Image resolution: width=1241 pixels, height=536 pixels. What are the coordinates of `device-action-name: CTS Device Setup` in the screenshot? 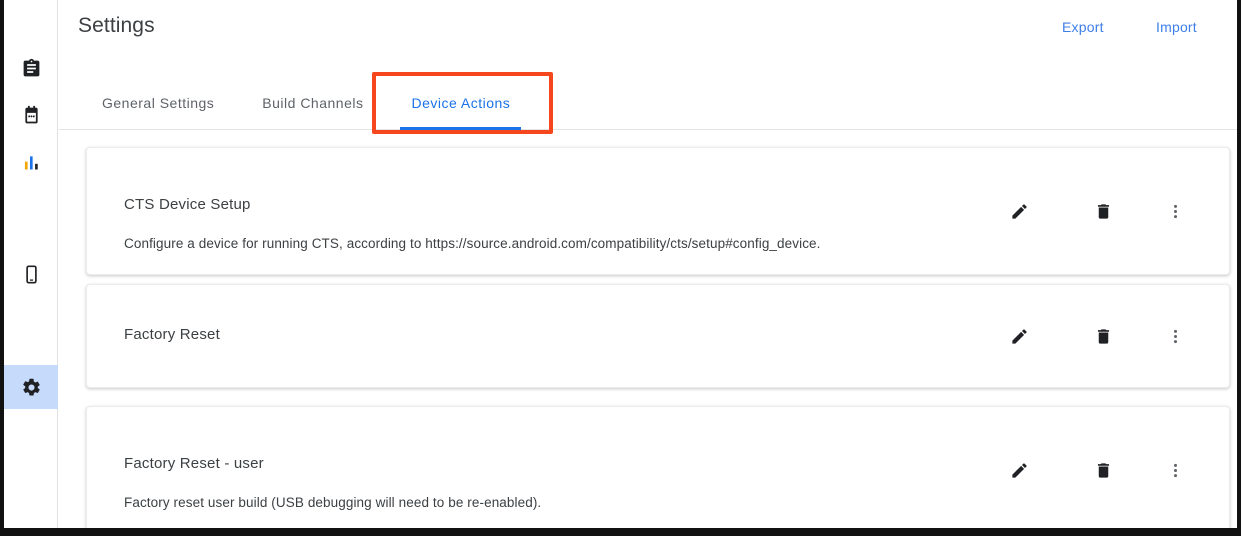 It's located at (187, 204).